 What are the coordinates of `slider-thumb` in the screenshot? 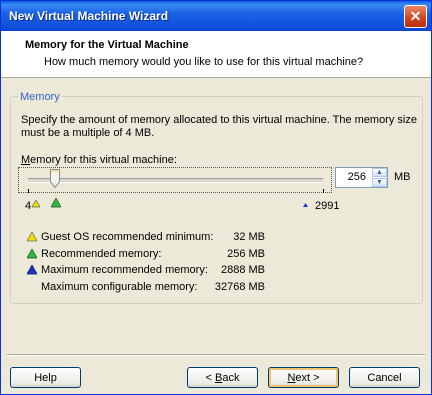 It's located at (55, 178).